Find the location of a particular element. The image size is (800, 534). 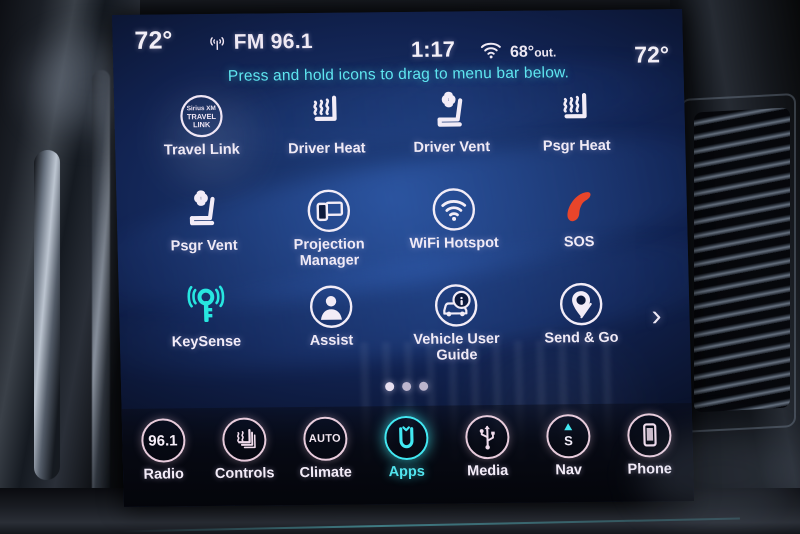

app-assist: Assist is located at coordinates (331, 328).